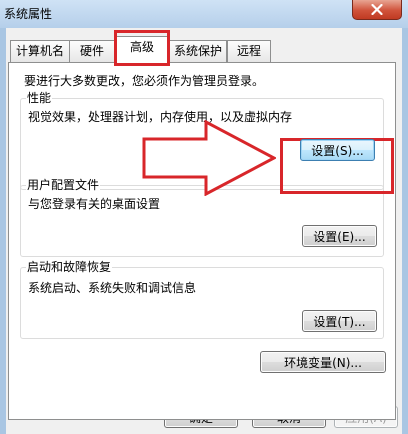 Image resolution: width=408 pixels, height=434 pixels. I want to click on close-icon, so click(377, 9).